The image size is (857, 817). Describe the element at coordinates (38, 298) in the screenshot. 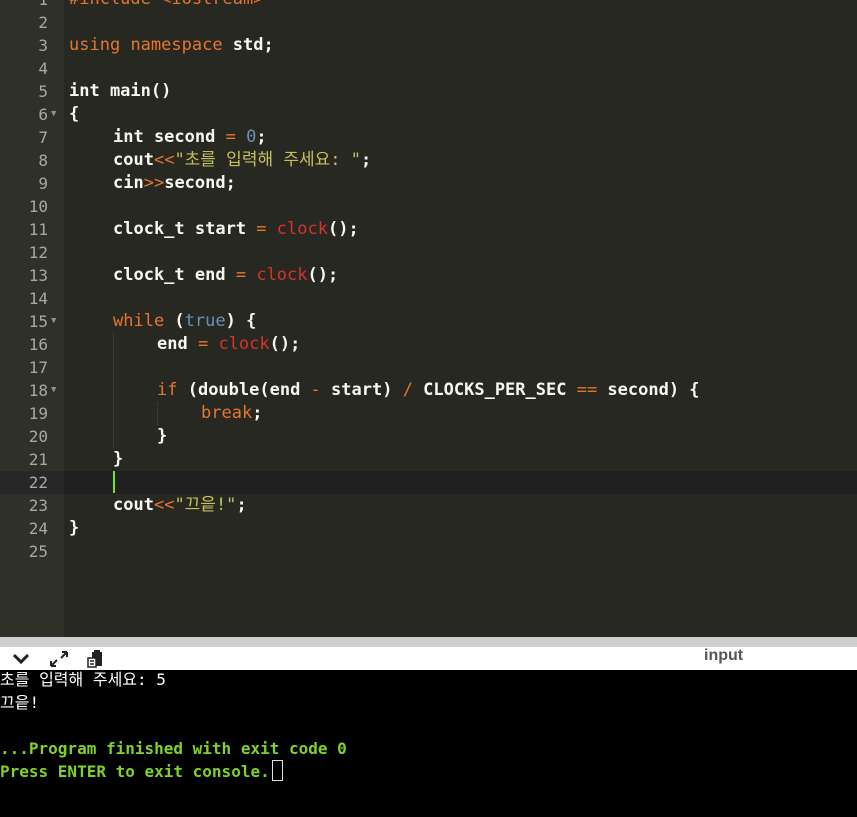

I see `line-number: 14` at that location.